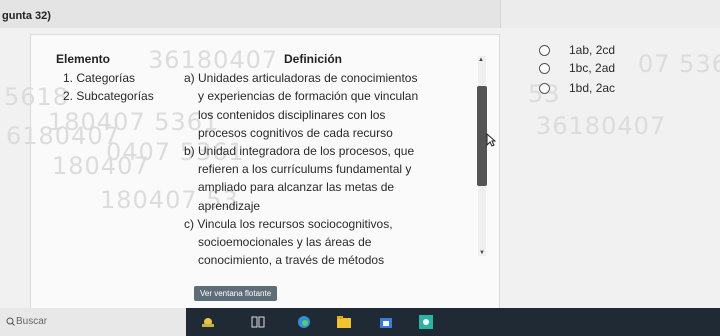 This screenshot has width=720, height=336. I want to click on search-label: Buscar, so click(32, 321).